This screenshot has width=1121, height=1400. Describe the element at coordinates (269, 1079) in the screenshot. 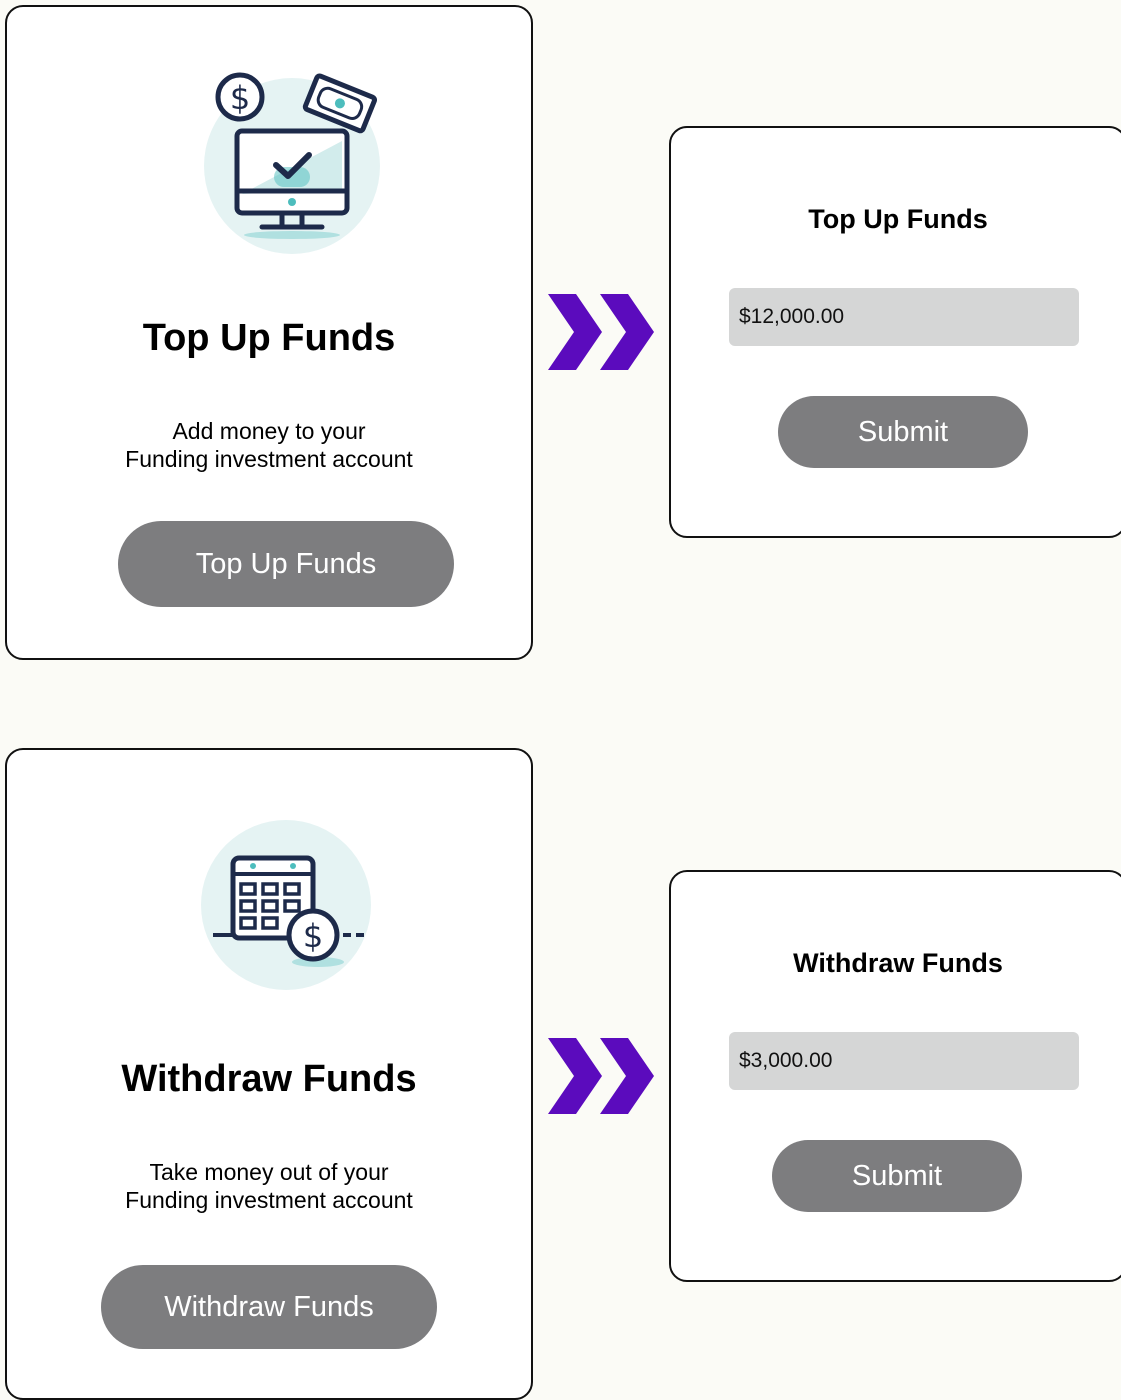

I see `withdraw-card-title: Withdraw Funds` at that location.